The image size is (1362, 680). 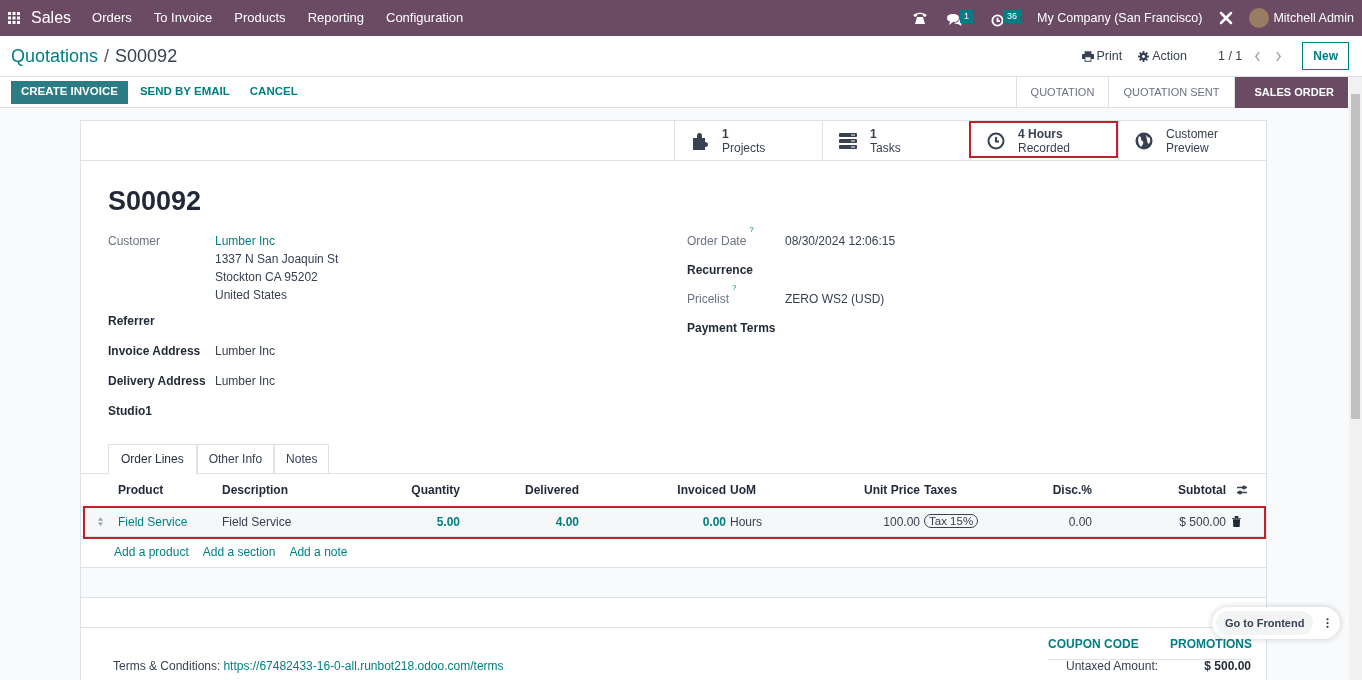 I want to click on stat-label: Projects, so click(x=744, y=148).